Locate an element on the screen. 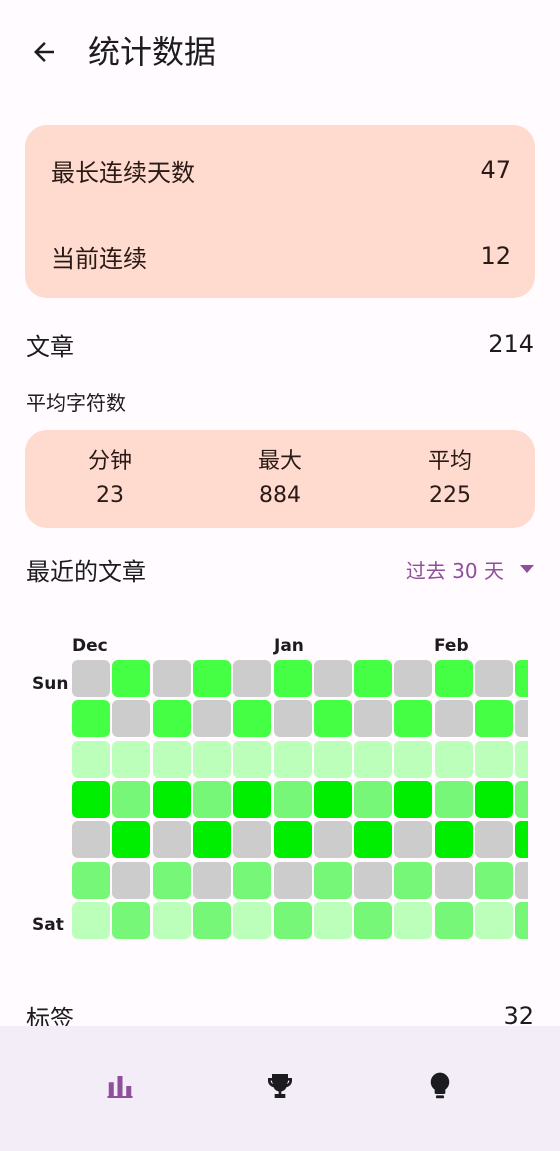 The image size is (560, 1151). current-streak-label: 当前连续 is located at coordinates (99, 258).